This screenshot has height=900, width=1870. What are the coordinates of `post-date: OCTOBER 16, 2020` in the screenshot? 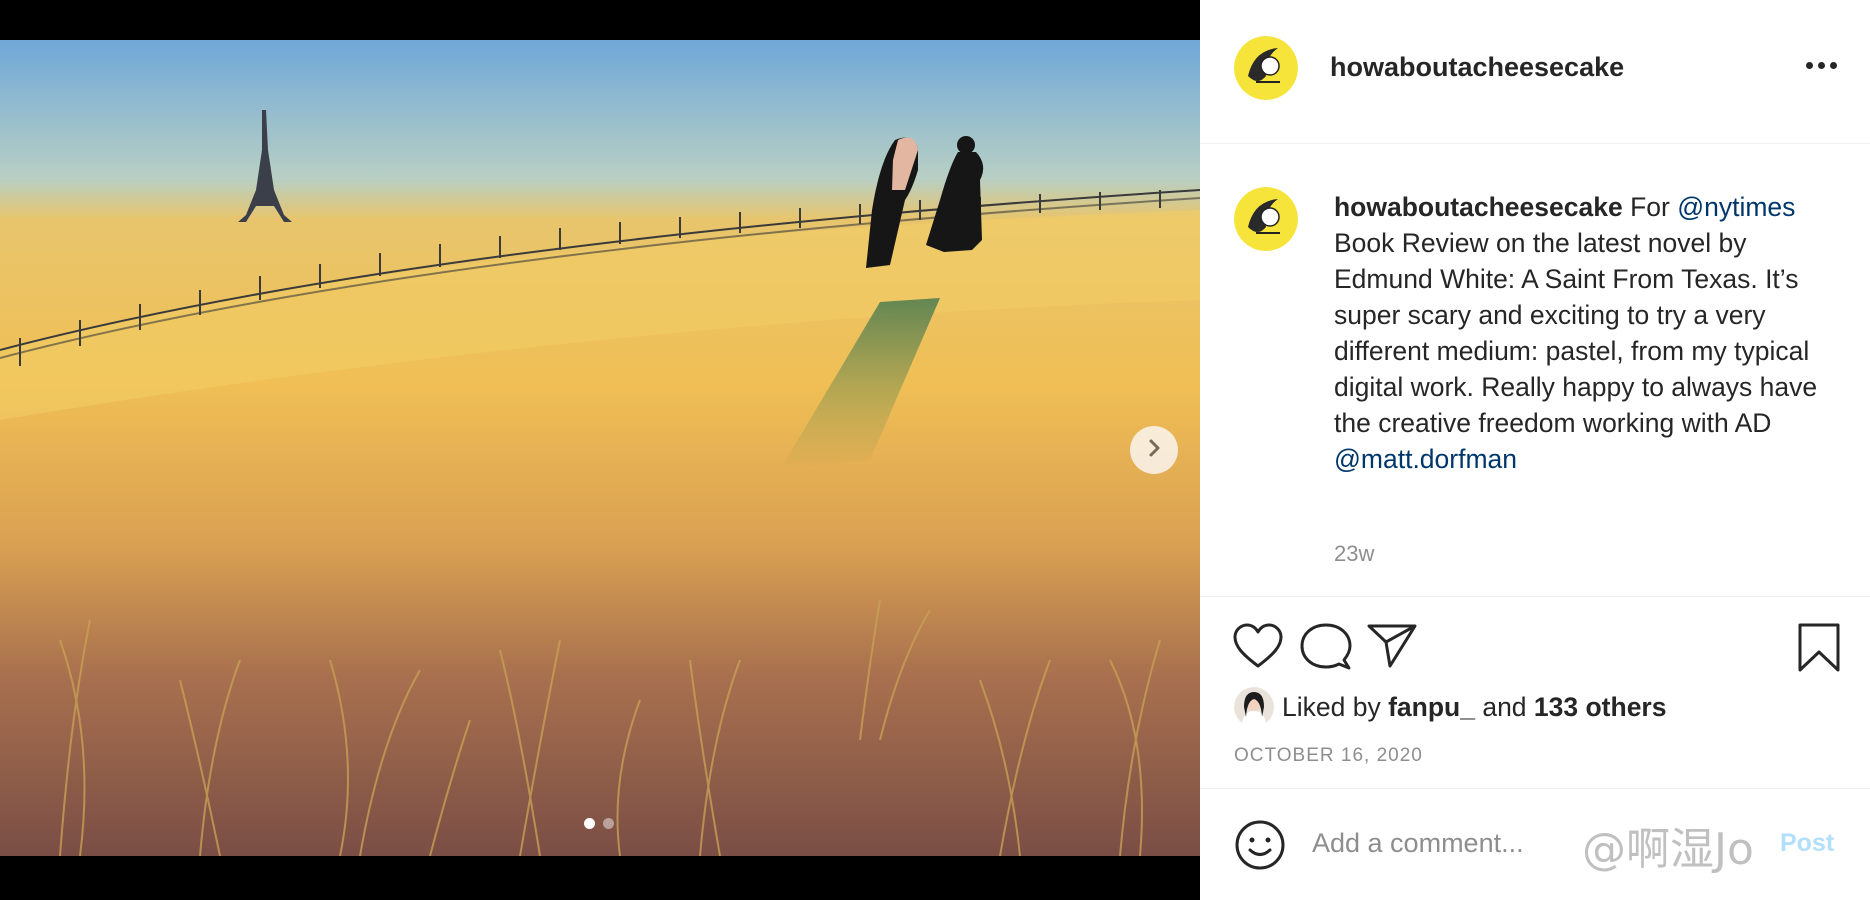 It's located at (1328, 755).